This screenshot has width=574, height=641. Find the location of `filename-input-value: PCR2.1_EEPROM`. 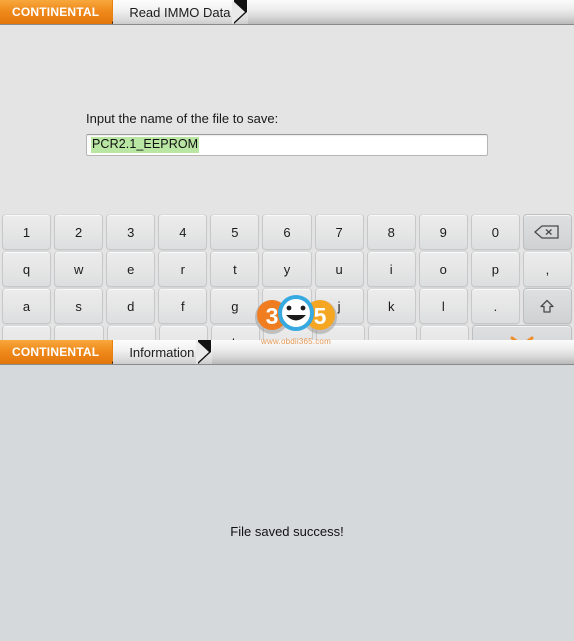

filename-input-value: PCR2.1_EEPROM is located at coordinates (145, 145).